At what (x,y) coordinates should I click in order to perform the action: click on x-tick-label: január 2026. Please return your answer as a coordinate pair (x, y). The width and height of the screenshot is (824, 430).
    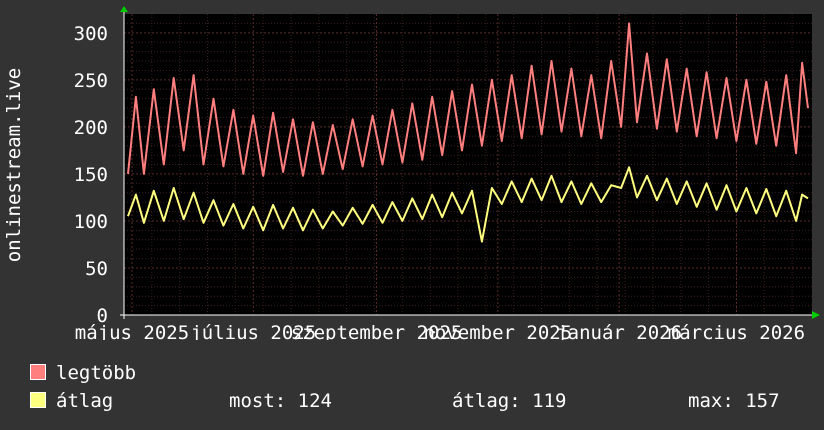
    Looking at the image, I should click on (619, 331).